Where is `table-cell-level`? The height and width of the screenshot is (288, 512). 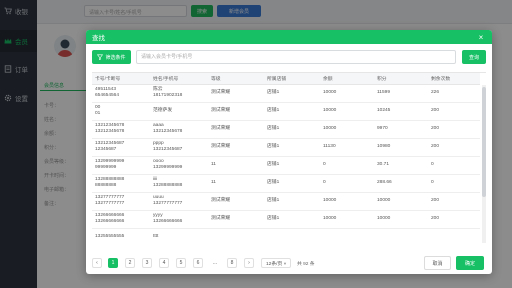
table-cell-level is located at coordinates (236, 235).